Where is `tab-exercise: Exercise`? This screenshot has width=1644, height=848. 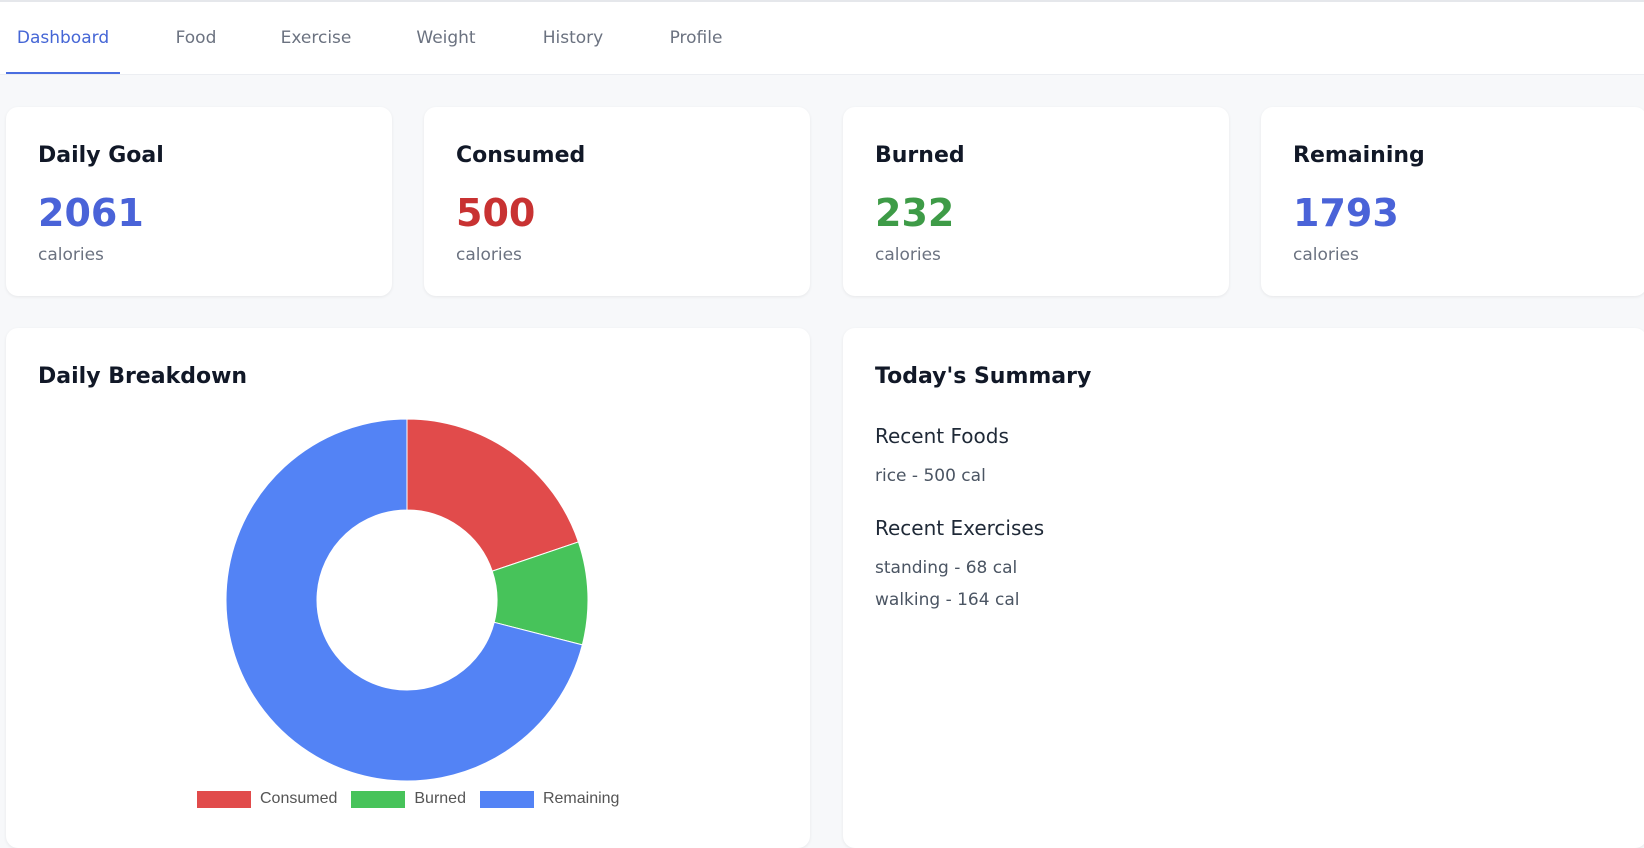 tab-exercise: Exercise is located at coordinates (316, 38).